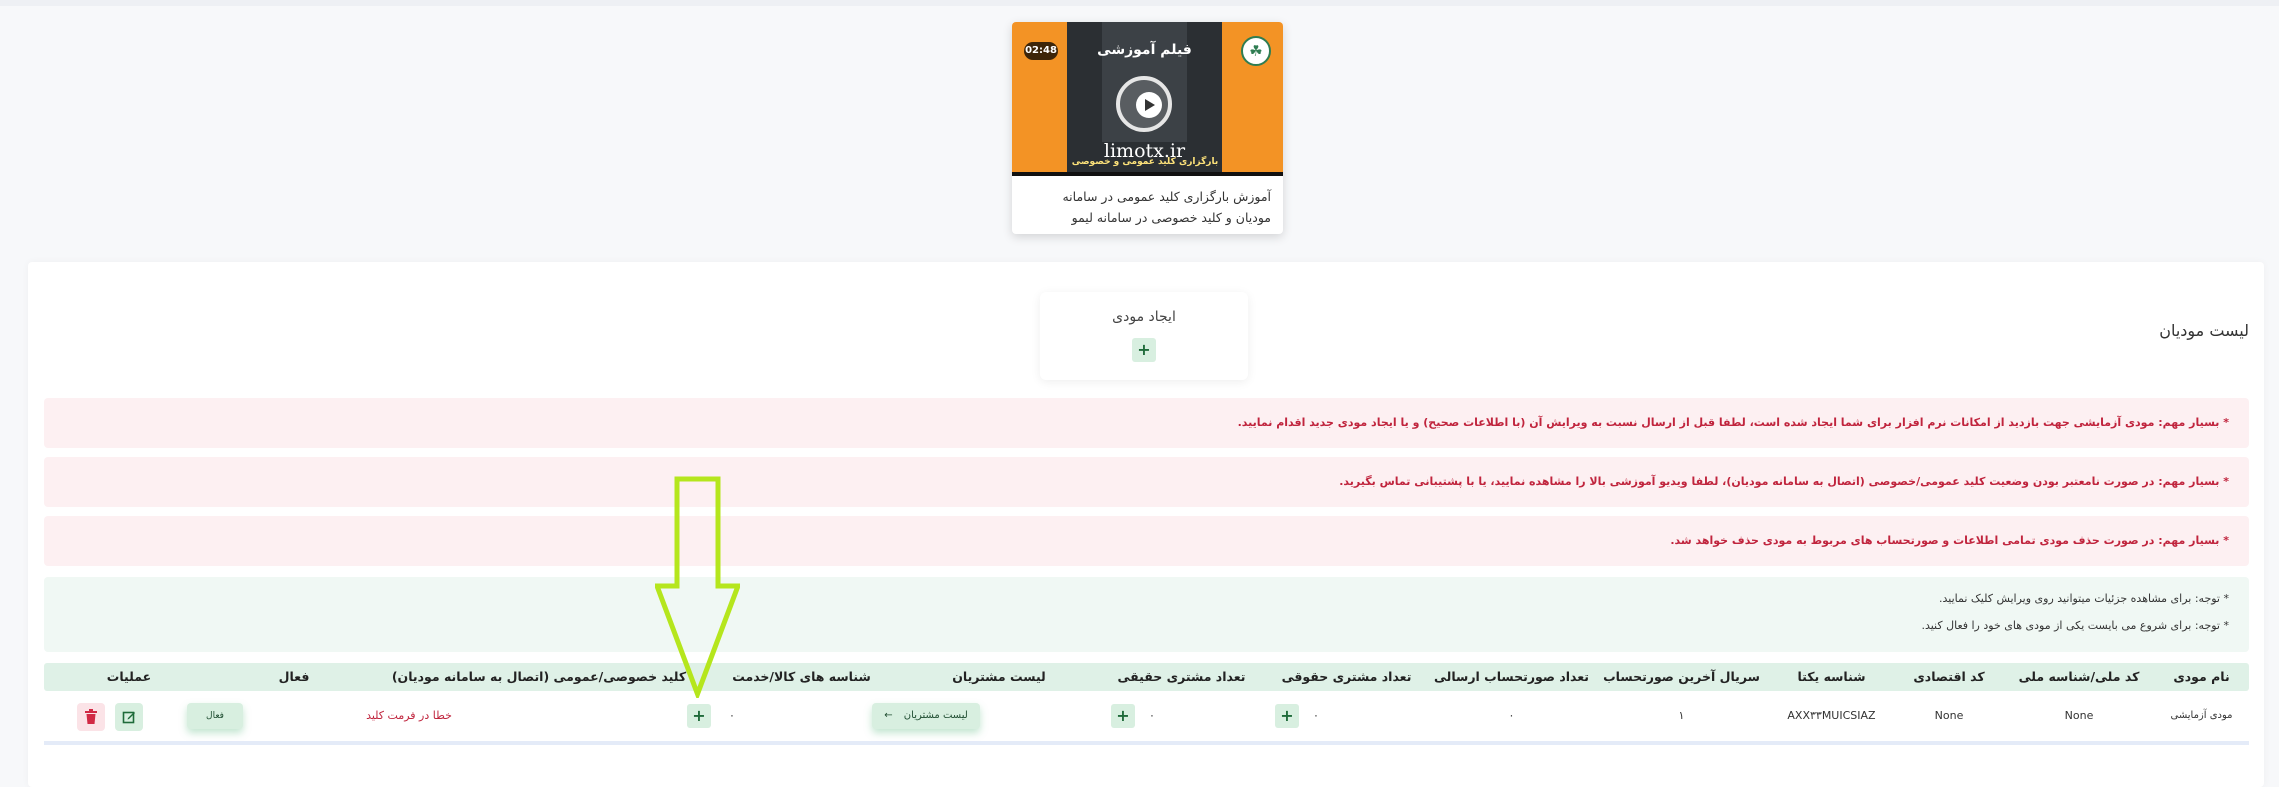 The height and width of the screenshot is (787, 2279). I want to click on create-taxpayer-button: +, so click(1144, 350).